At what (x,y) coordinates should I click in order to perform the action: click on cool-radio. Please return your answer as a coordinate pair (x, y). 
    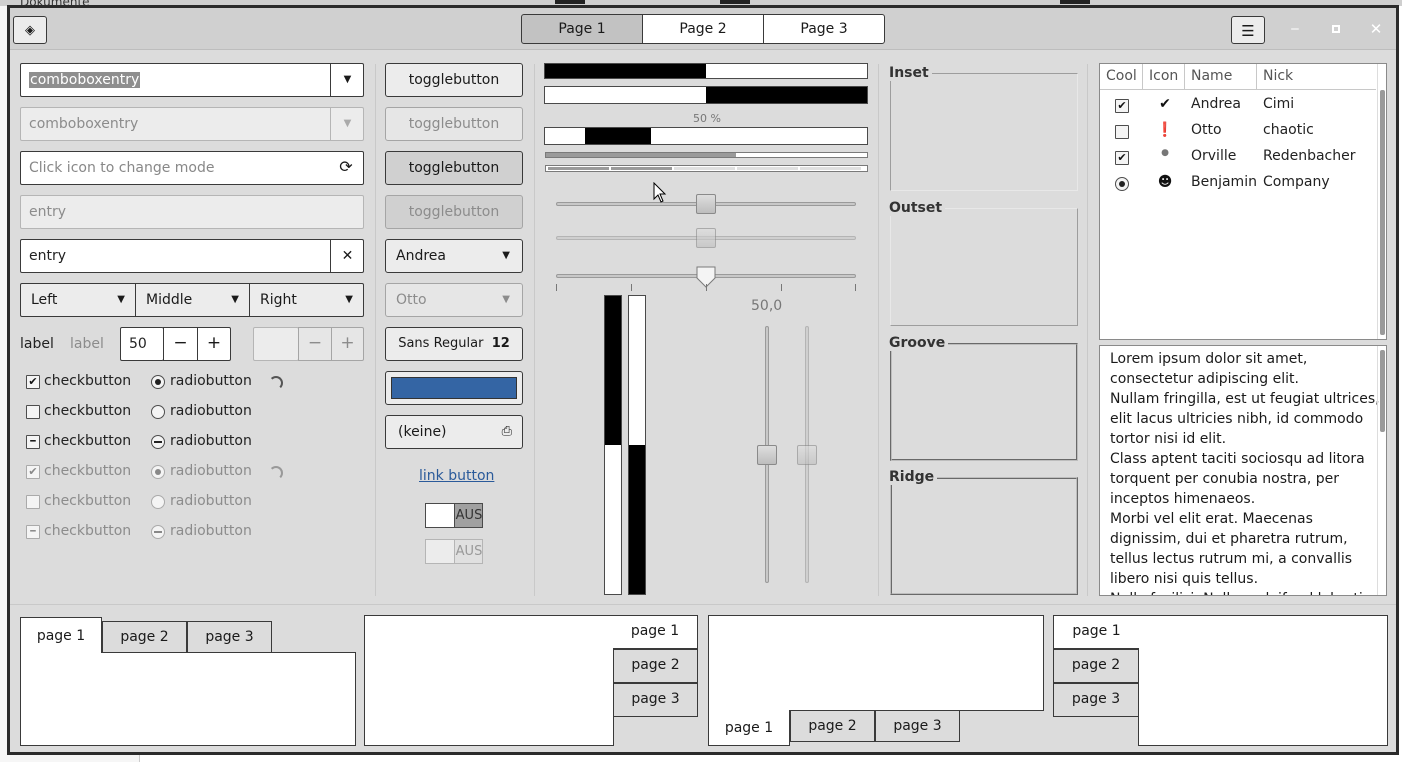
    Looking at the image, I should click on (1122, 184).